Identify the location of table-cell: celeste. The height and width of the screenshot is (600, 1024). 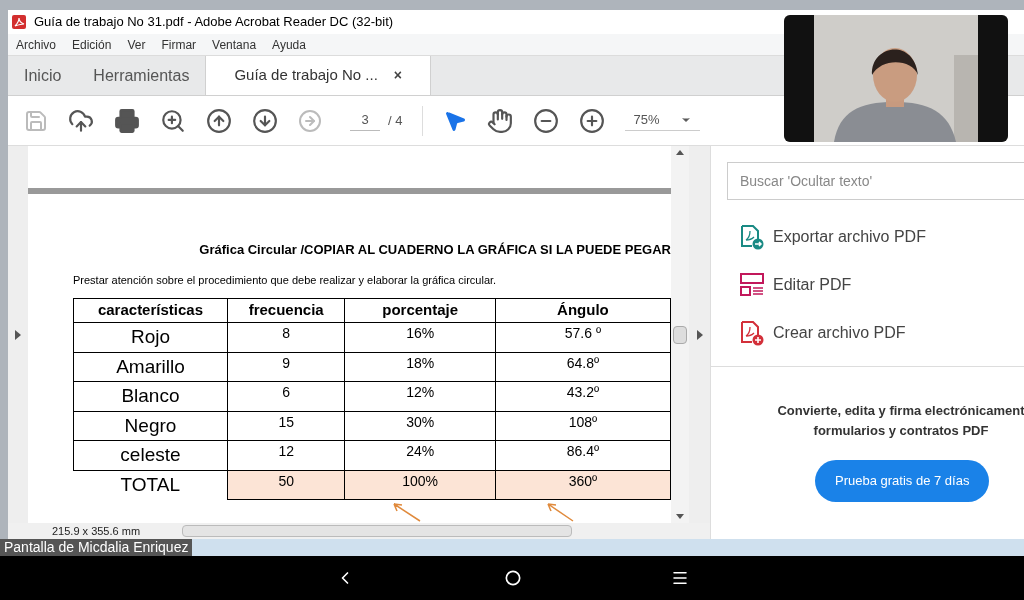
(150, 455).